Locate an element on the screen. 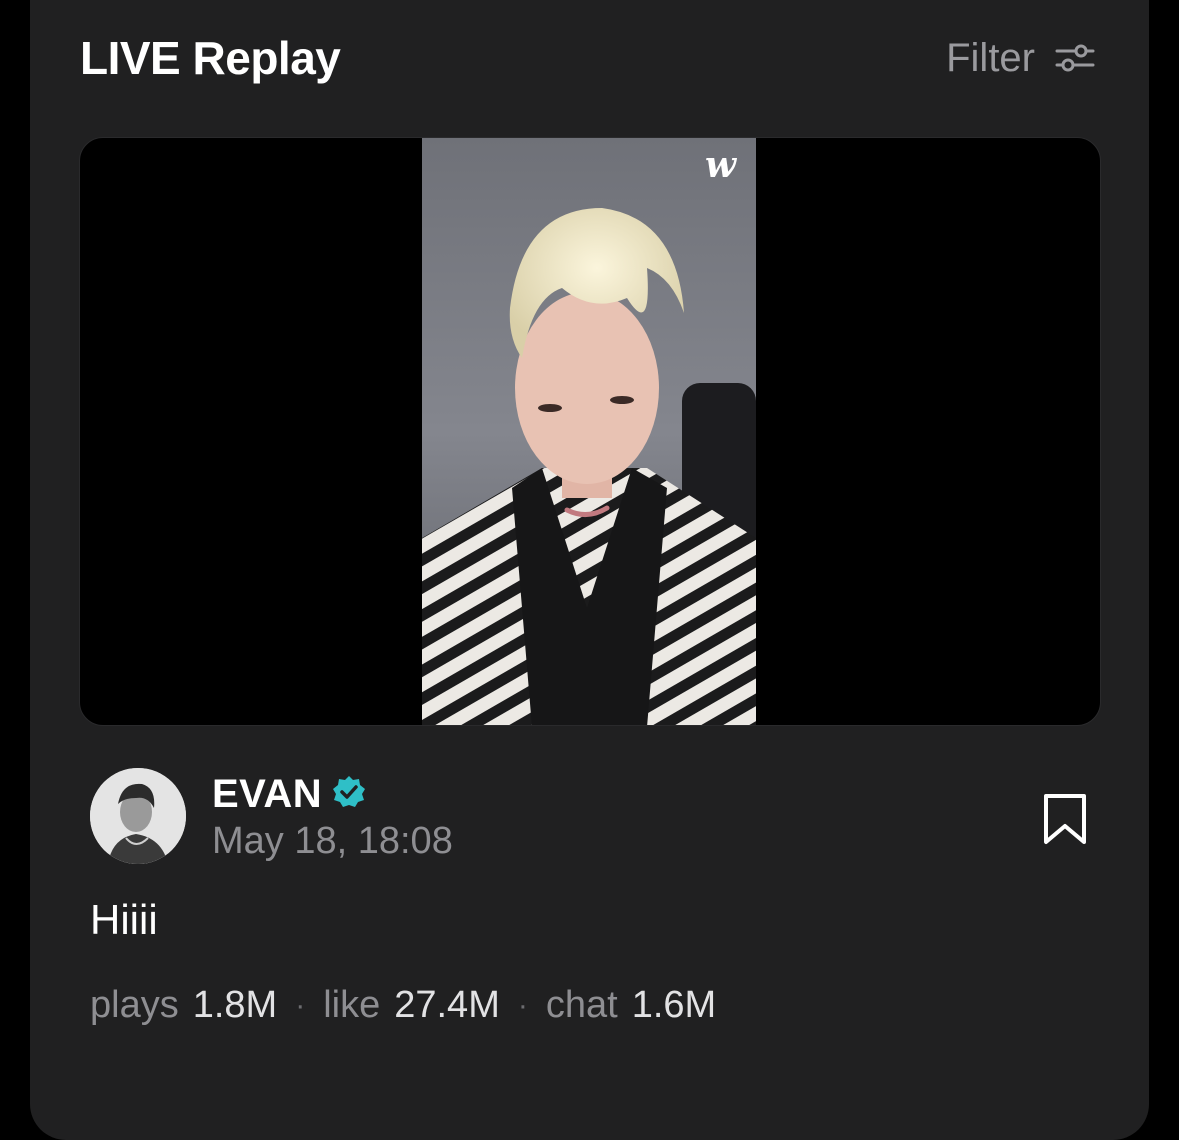 This screenshot has width=1179, height=1140. section-title: LIVE Replay is located at coordinates (210, 58).